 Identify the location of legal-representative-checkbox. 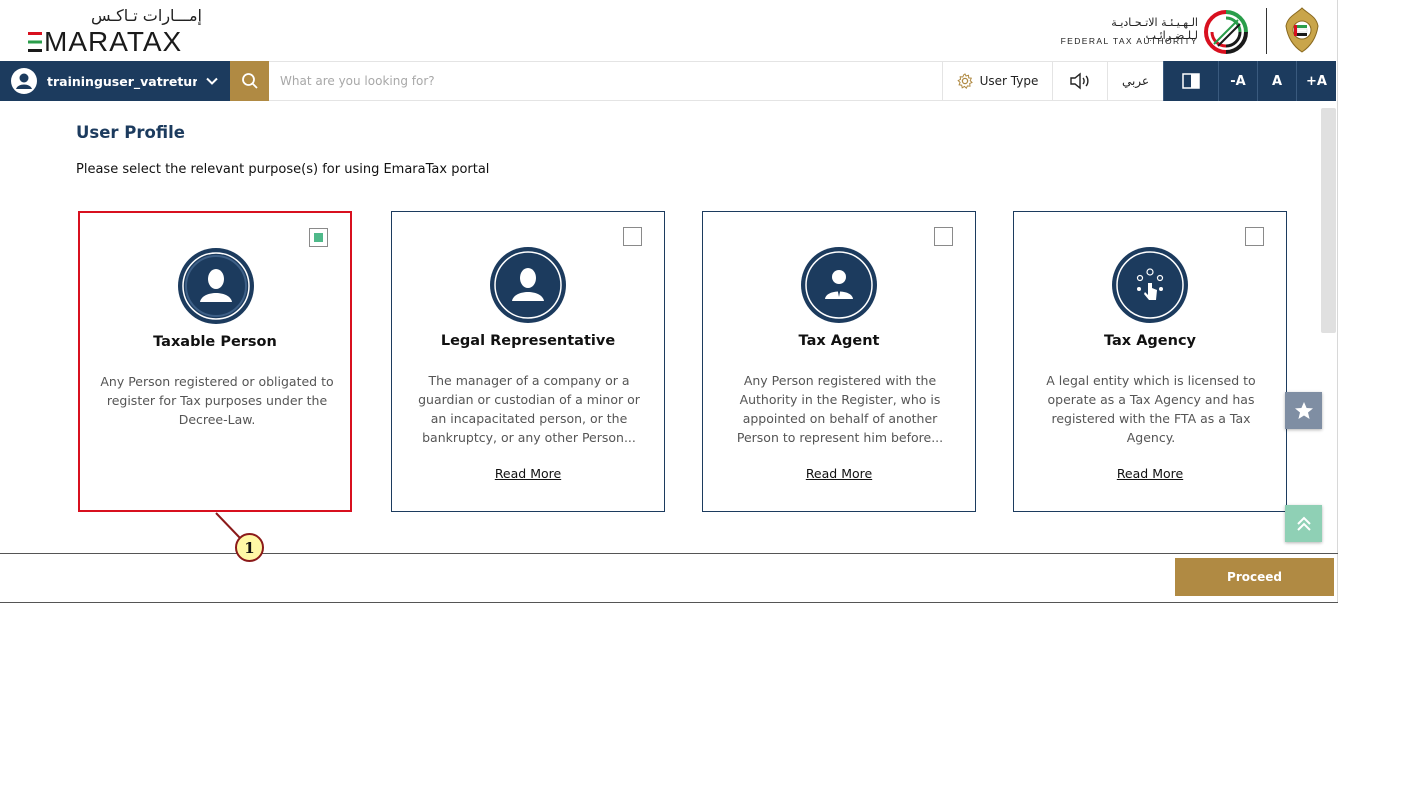
(632, 236).